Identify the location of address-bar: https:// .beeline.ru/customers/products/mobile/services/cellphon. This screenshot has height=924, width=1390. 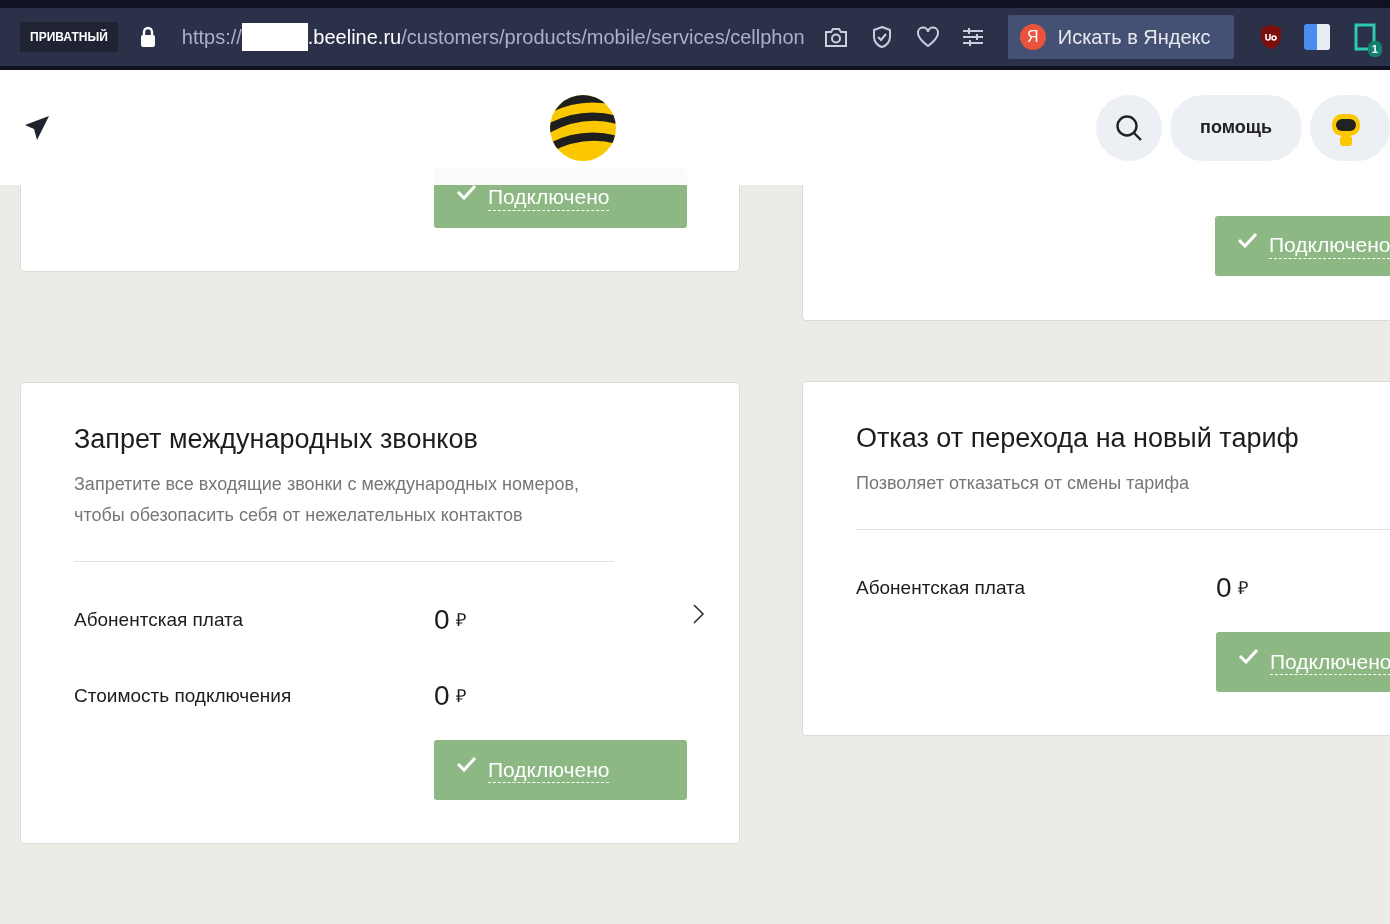
(494, 37).